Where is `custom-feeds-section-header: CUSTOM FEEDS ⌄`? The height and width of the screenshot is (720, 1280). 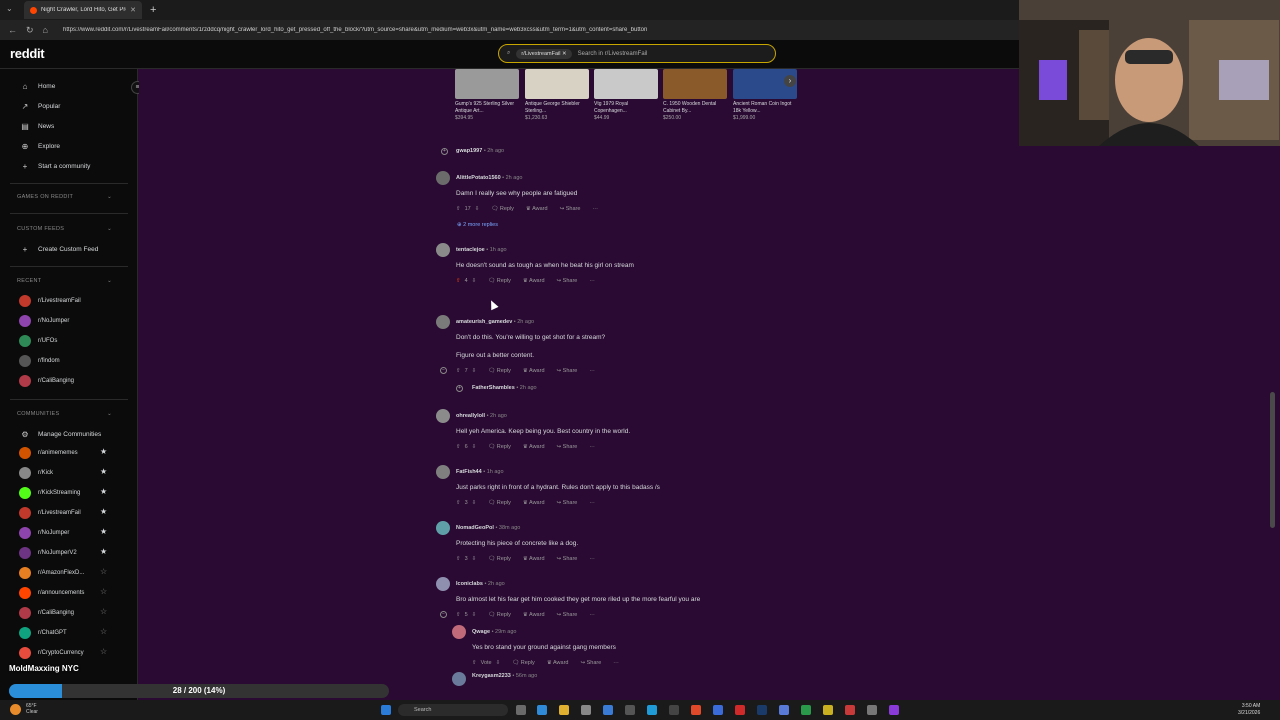 custom-feeds-section-header: CUSTOM FEEDS ⌄ is located at coordinates (64, 229).